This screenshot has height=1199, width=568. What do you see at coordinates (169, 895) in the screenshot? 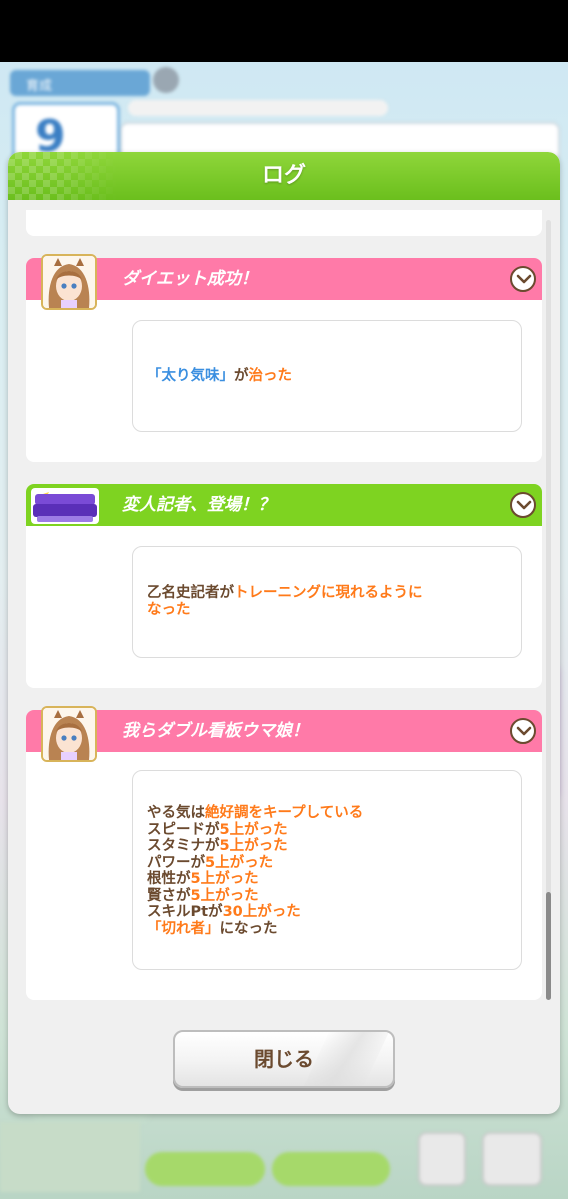
I see `detail-segment: 賢さが` at bounding box center [169, 895].